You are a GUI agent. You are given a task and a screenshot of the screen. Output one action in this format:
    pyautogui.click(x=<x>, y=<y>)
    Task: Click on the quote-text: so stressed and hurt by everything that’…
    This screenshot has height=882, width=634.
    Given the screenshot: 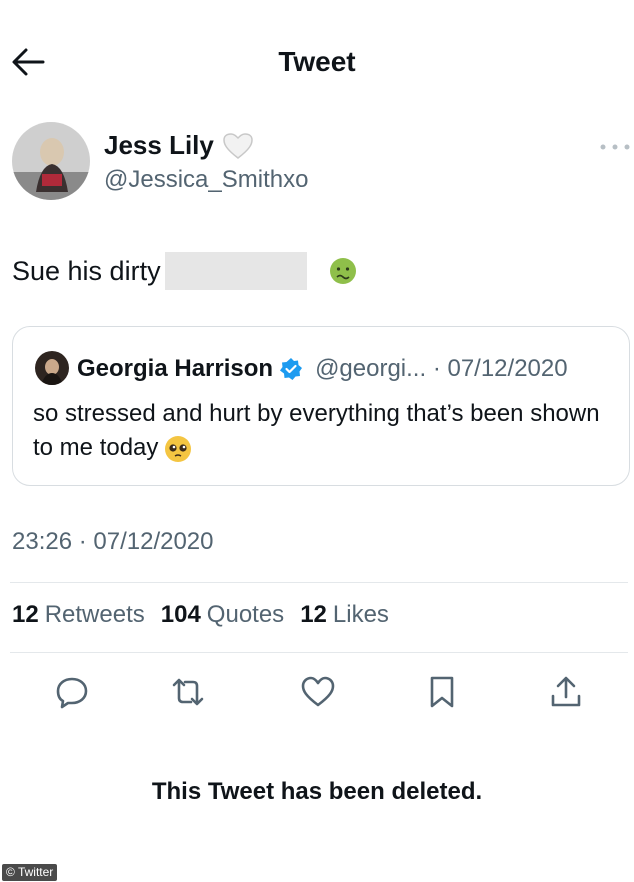 What is the action you would take?
    pyautogui.click(x=323, y=431)
    